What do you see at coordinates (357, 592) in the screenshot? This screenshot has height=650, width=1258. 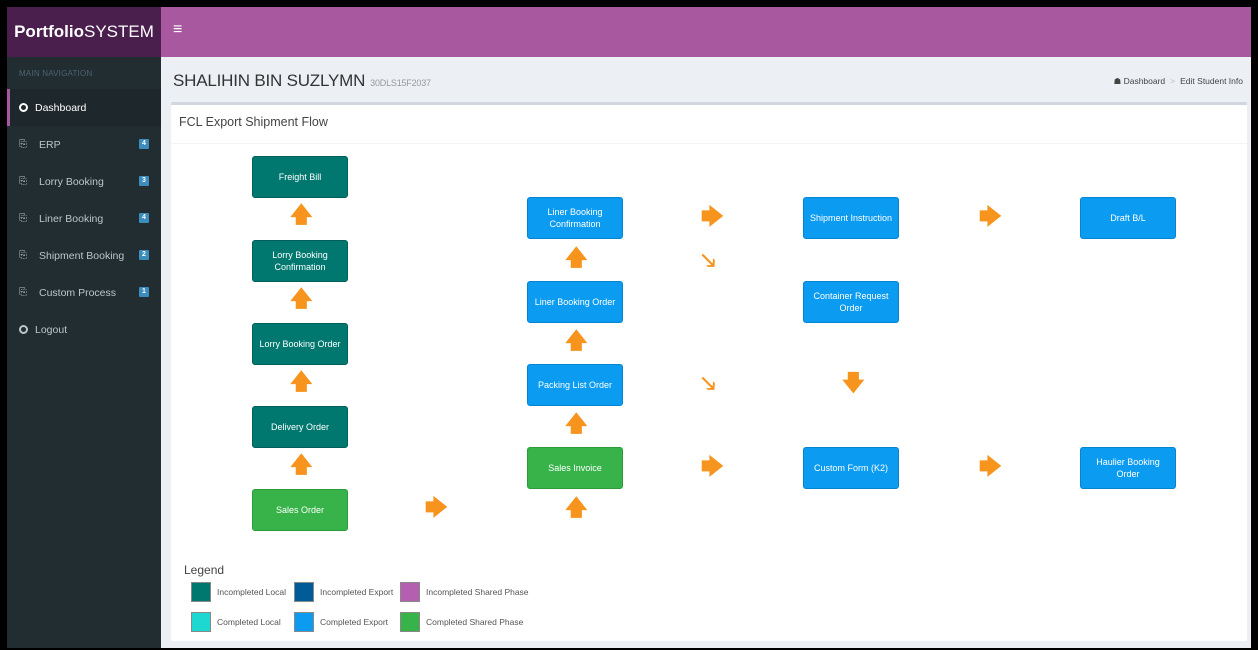 I see `legend-label: Incompleted Export` at bounding box center [357, 592].